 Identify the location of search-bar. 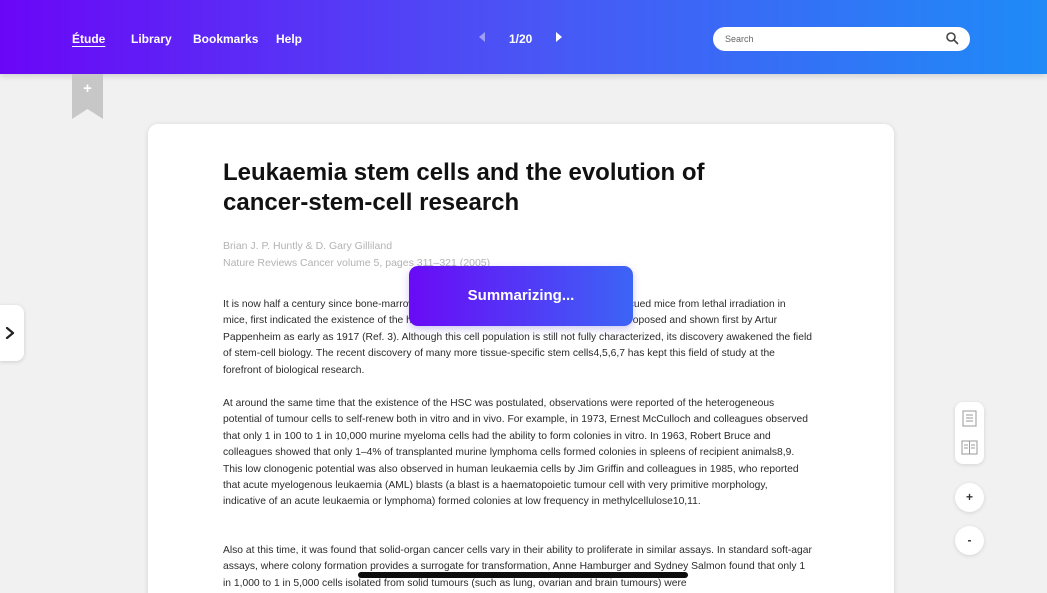
(841, 39).